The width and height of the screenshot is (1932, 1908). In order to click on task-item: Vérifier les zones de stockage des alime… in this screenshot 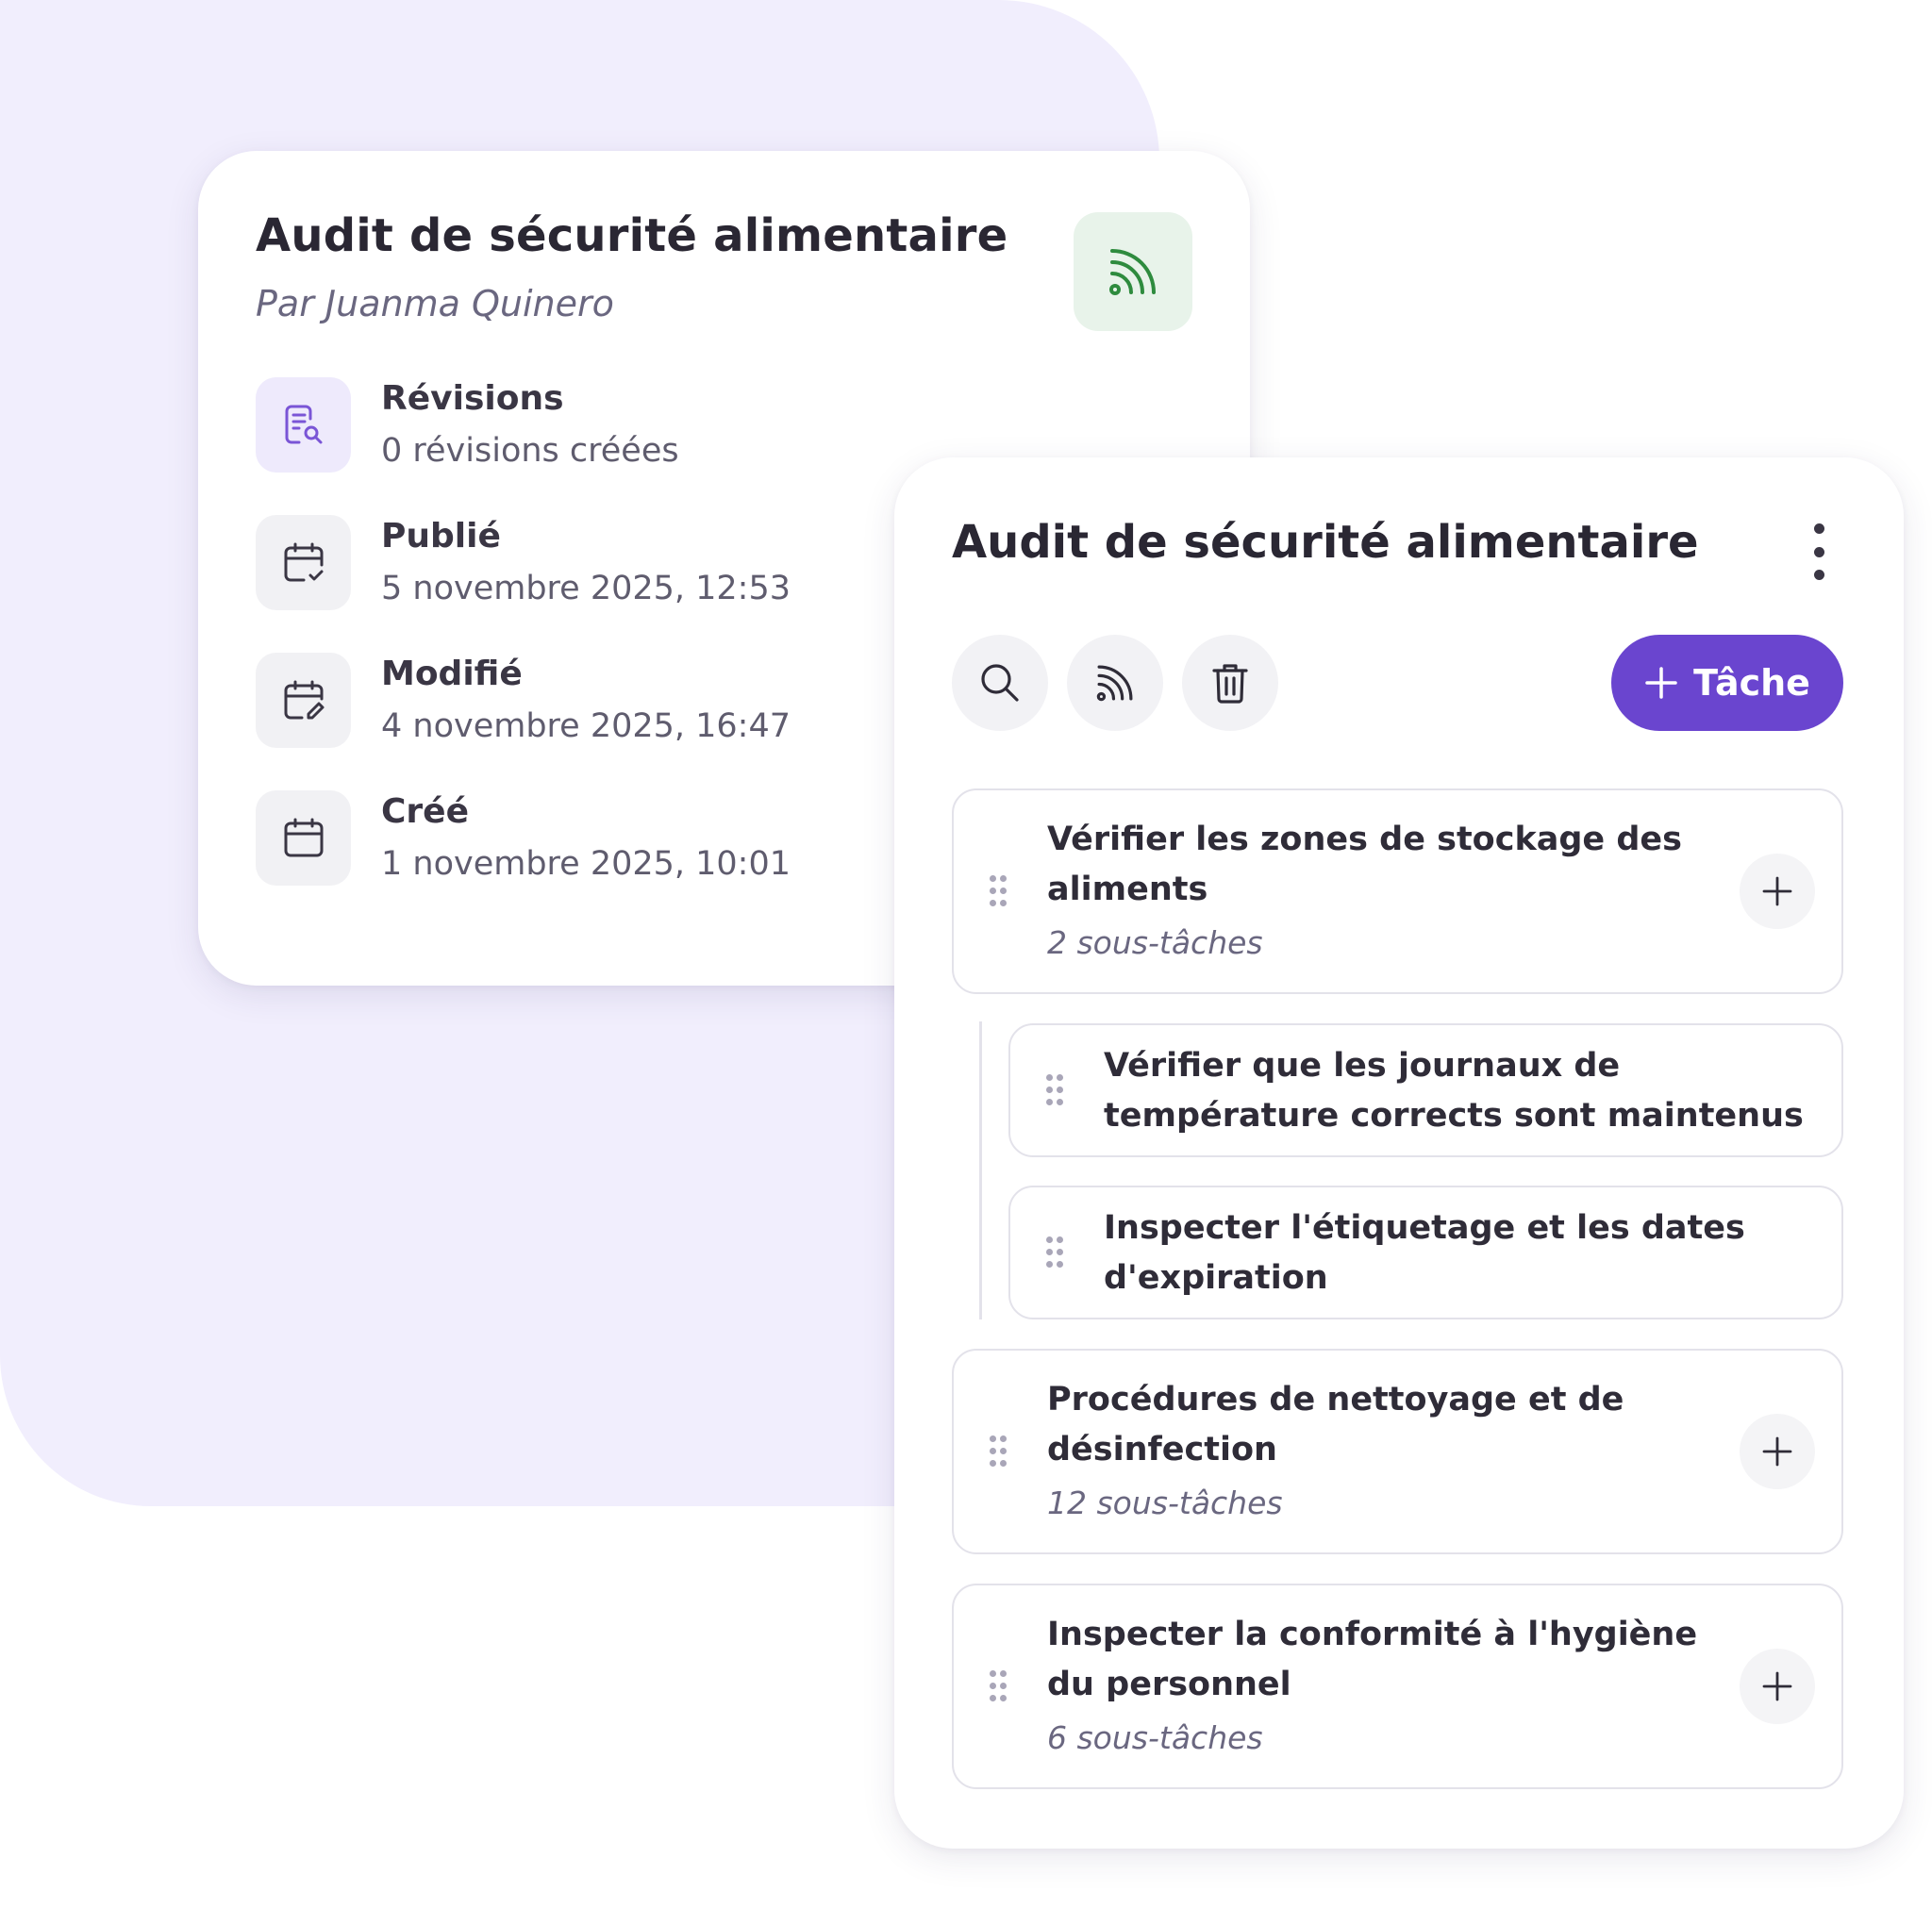, I will do `click(1397, 891)`.